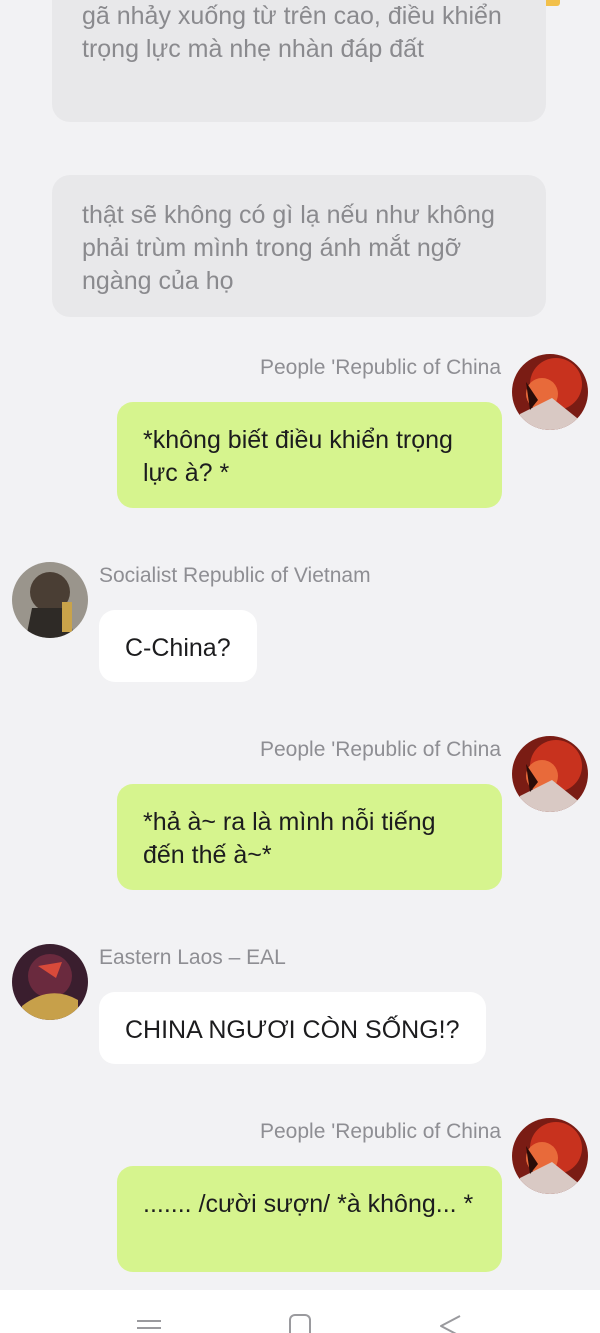 This screenshot has height=1333, width=600. What do you see at coordinates (50, 982) in the screenshot?
I see `avatar-eastern-laos` at bounding box center [50, 982].